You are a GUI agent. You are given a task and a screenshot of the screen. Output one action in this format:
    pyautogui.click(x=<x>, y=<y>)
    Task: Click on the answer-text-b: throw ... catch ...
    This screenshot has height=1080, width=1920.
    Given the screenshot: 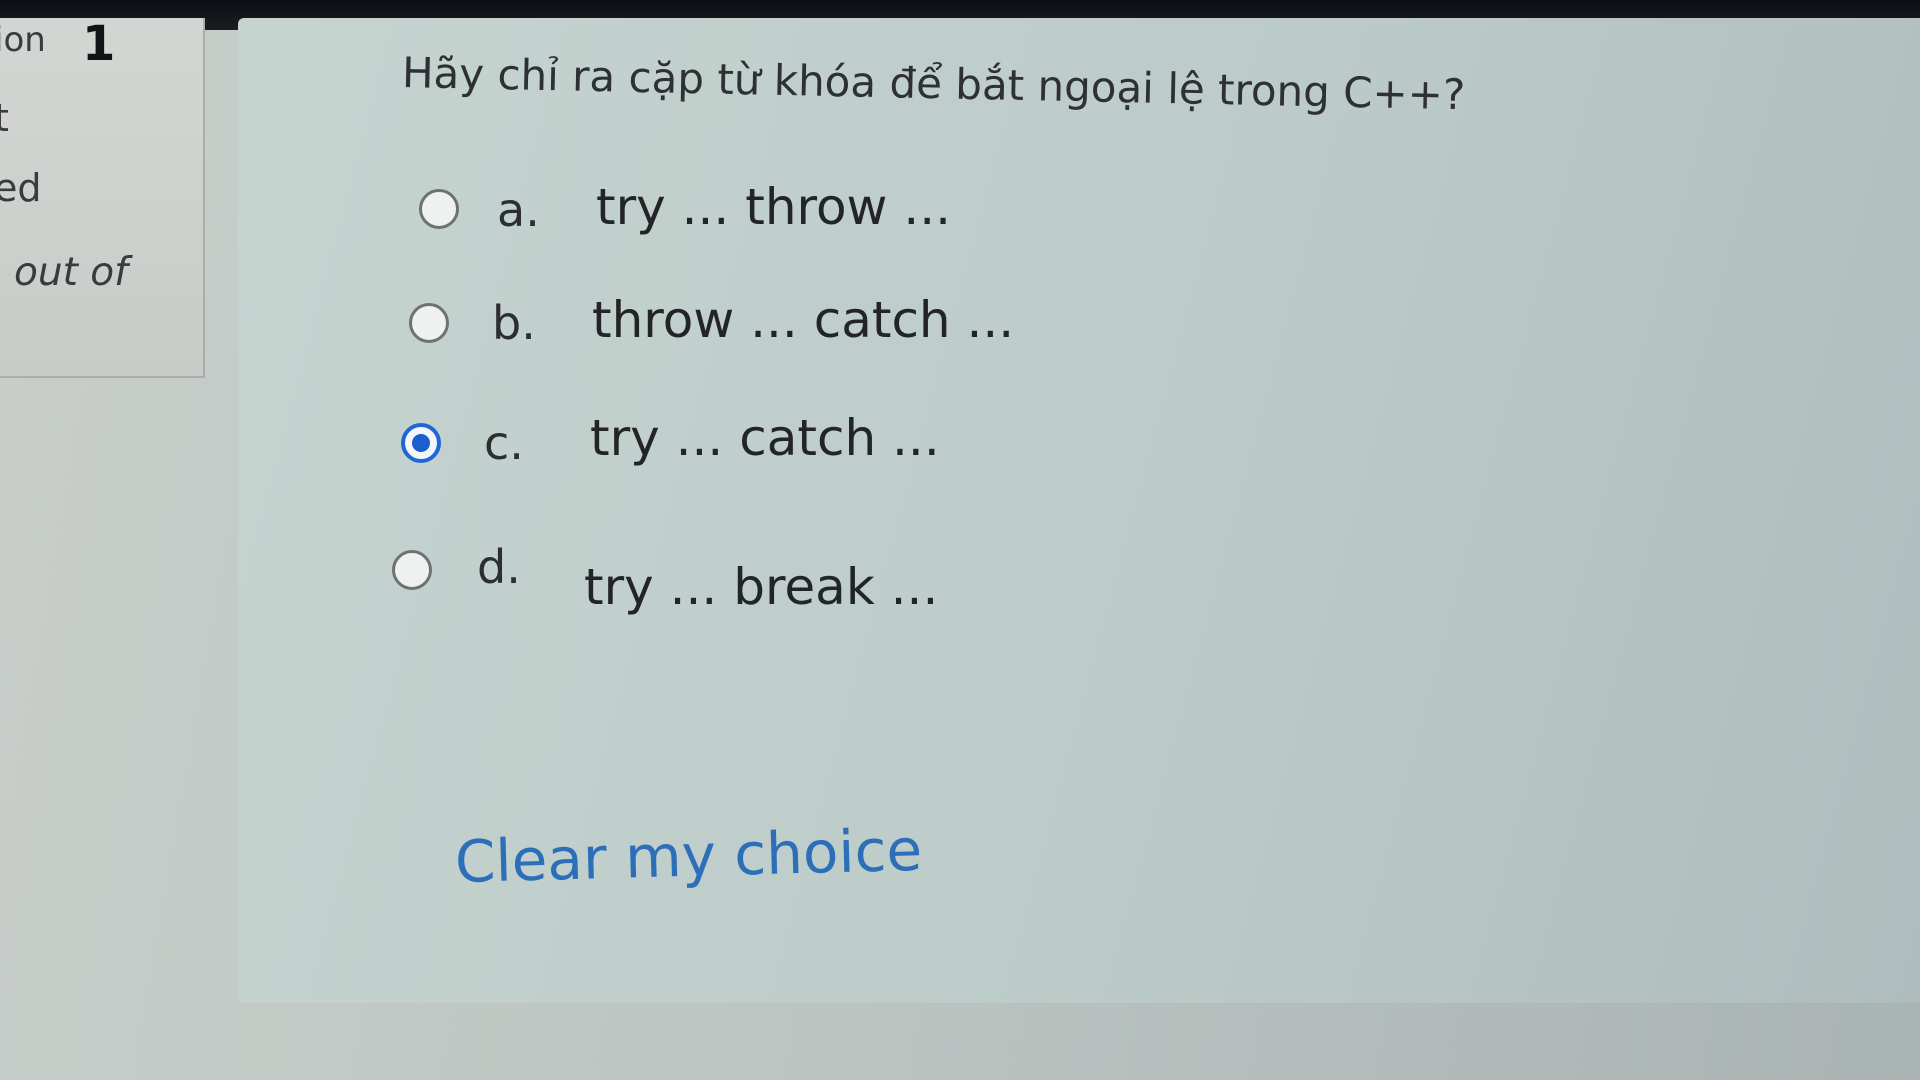 What is the action you would take?
    pyautogui.click(x=803, y=320)
    